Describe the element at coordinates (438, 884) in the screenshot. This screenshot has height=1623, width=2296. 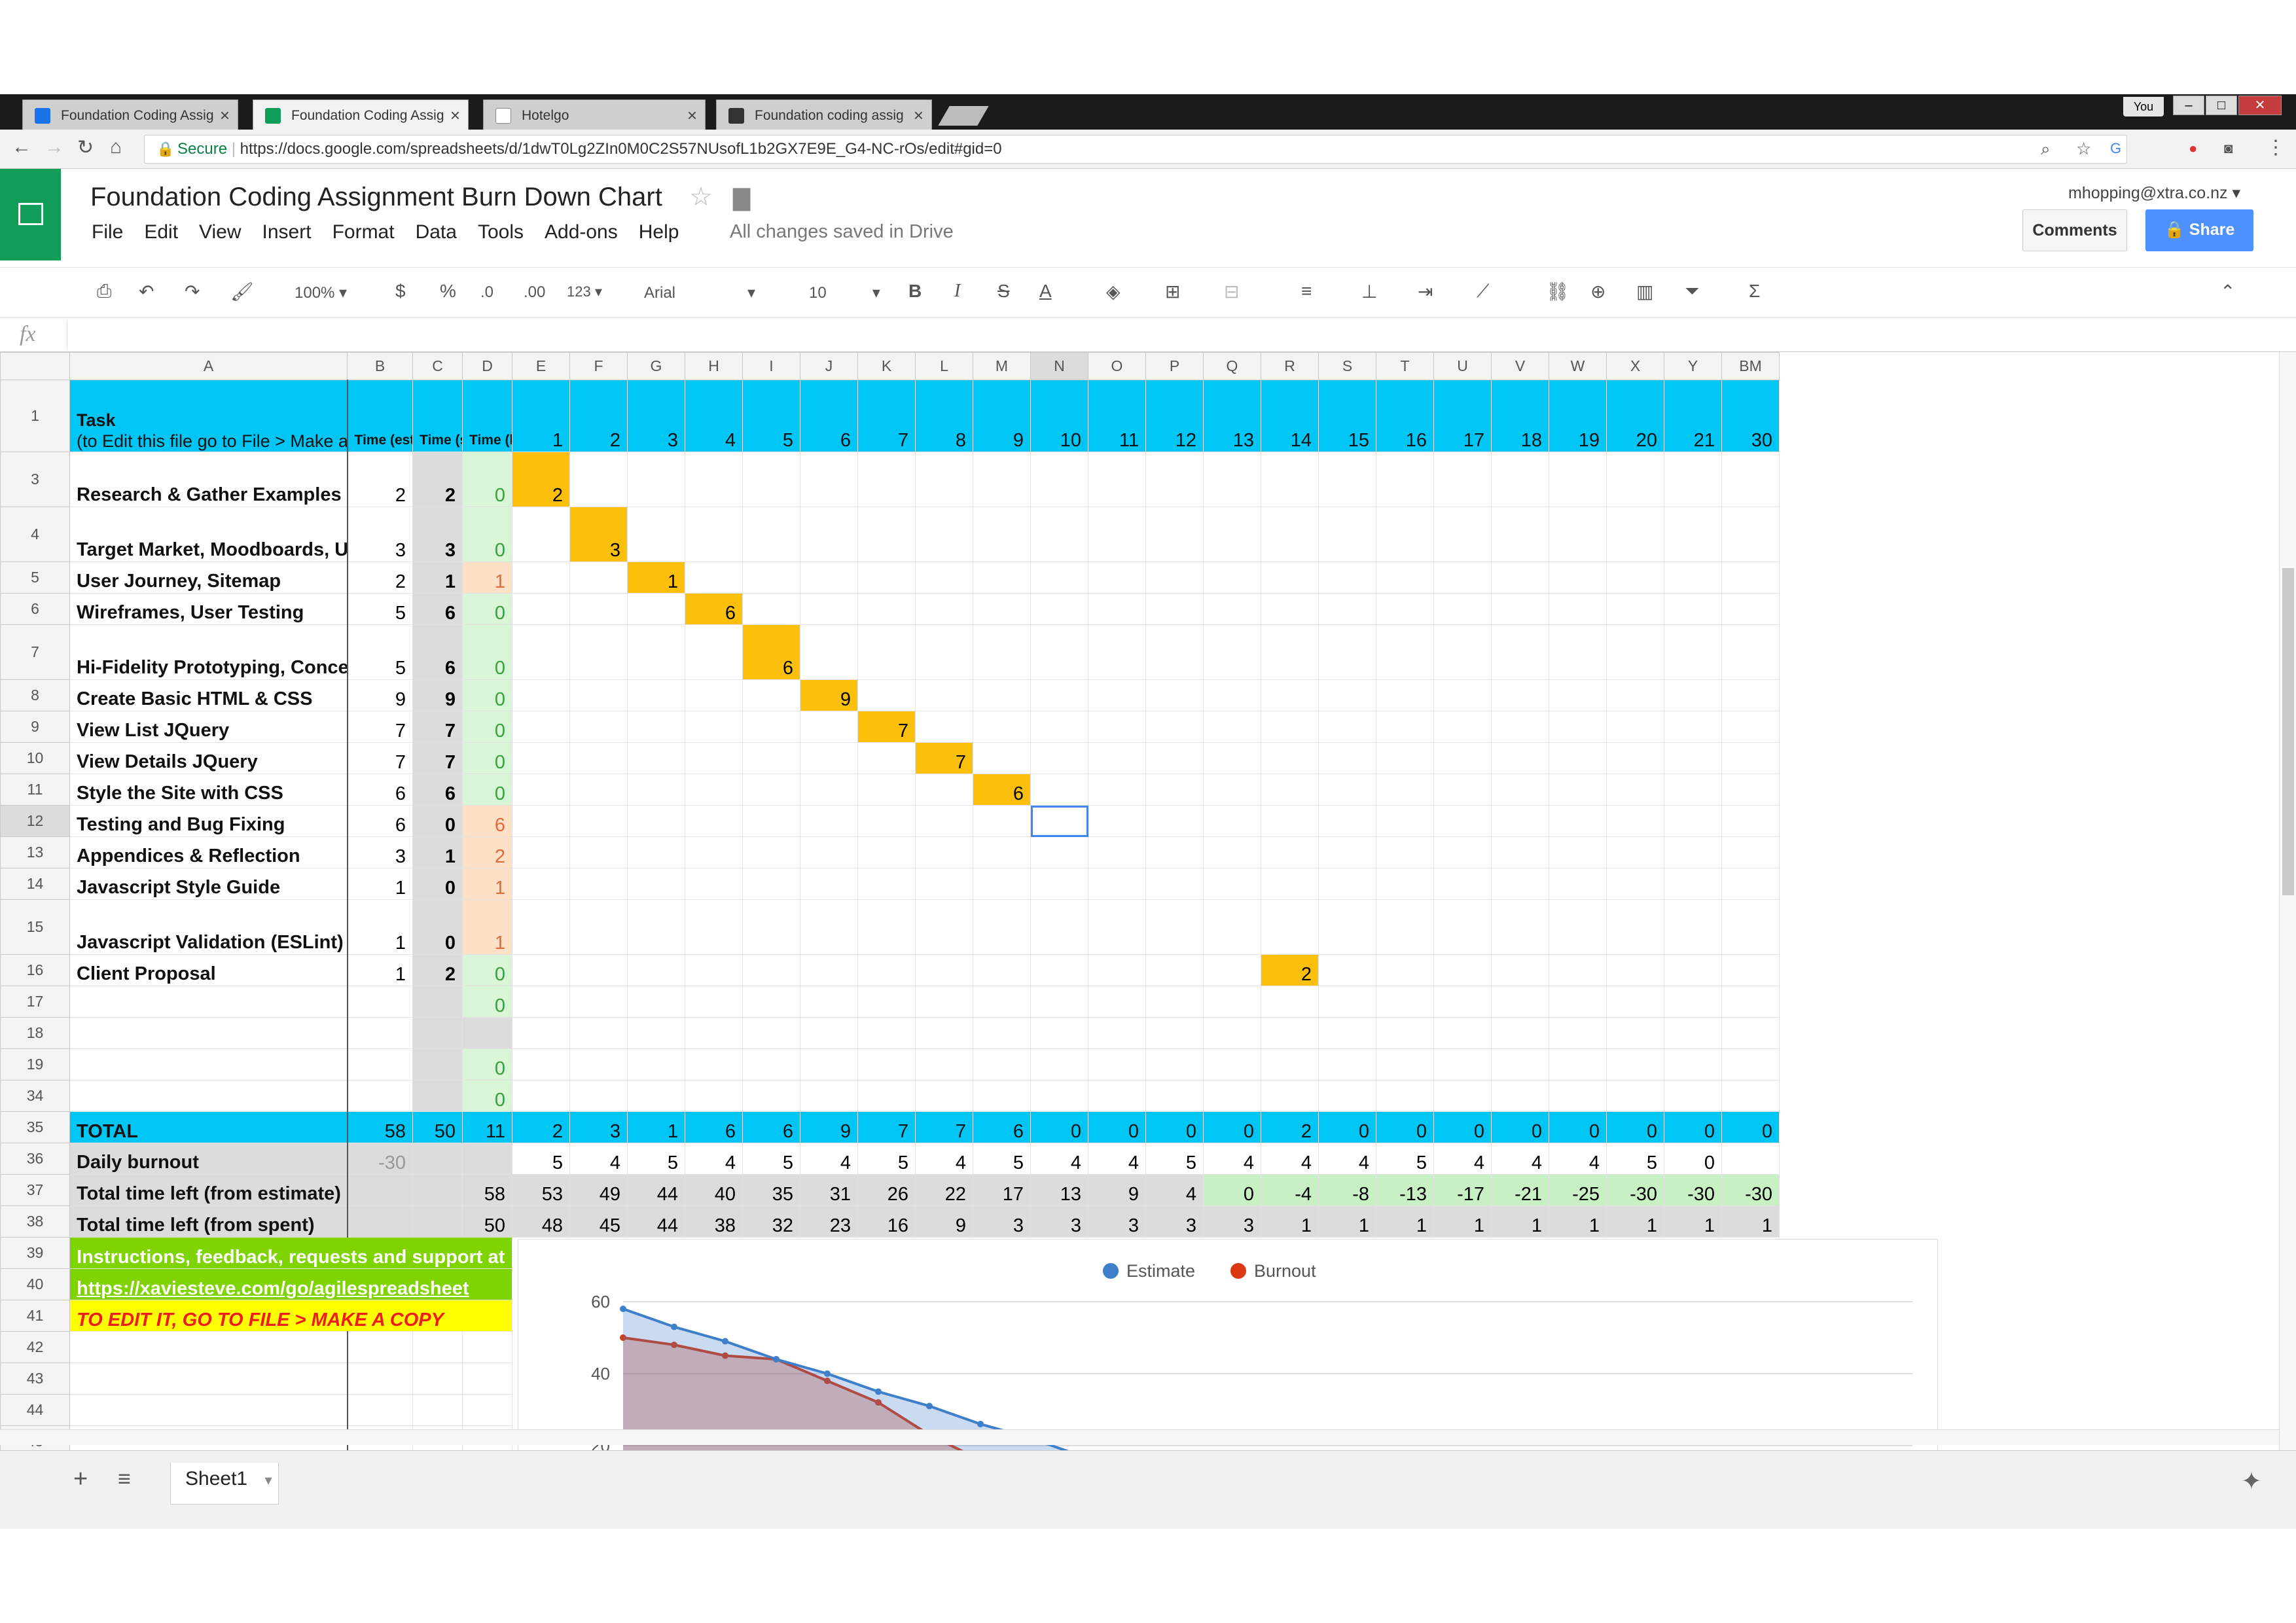
I see `time-spent-cell: 0` at that location.